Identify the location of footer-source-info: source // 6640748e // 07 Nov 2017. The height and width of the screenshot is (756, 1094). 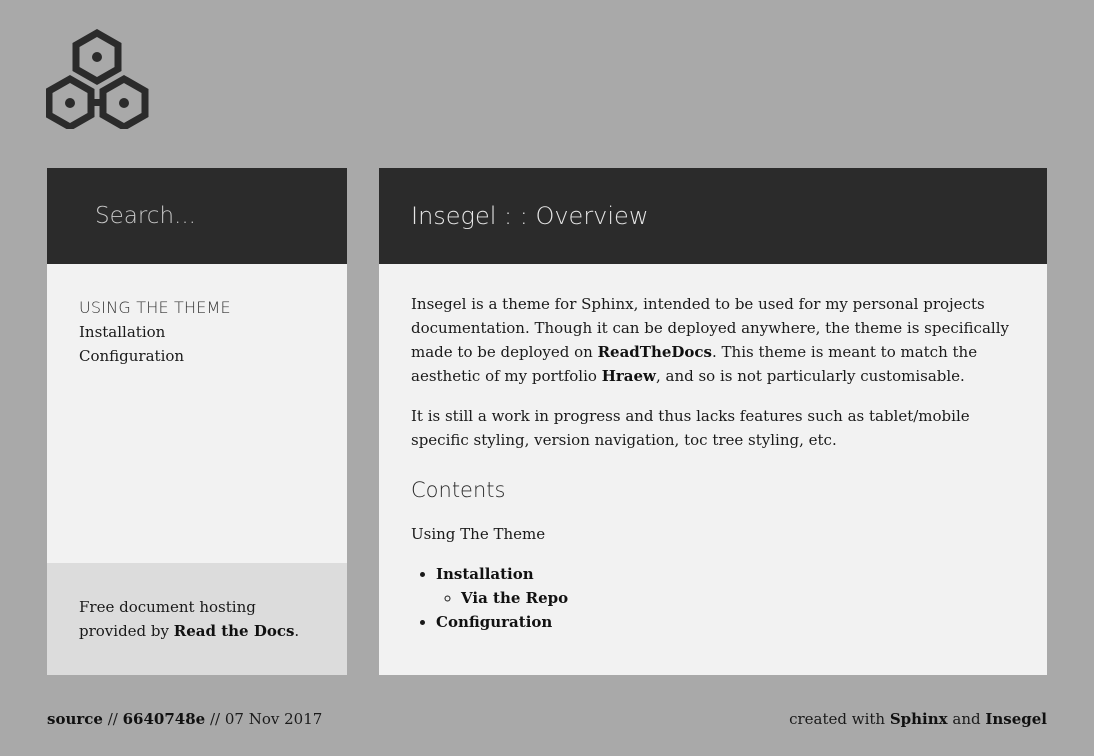
(184, 719).